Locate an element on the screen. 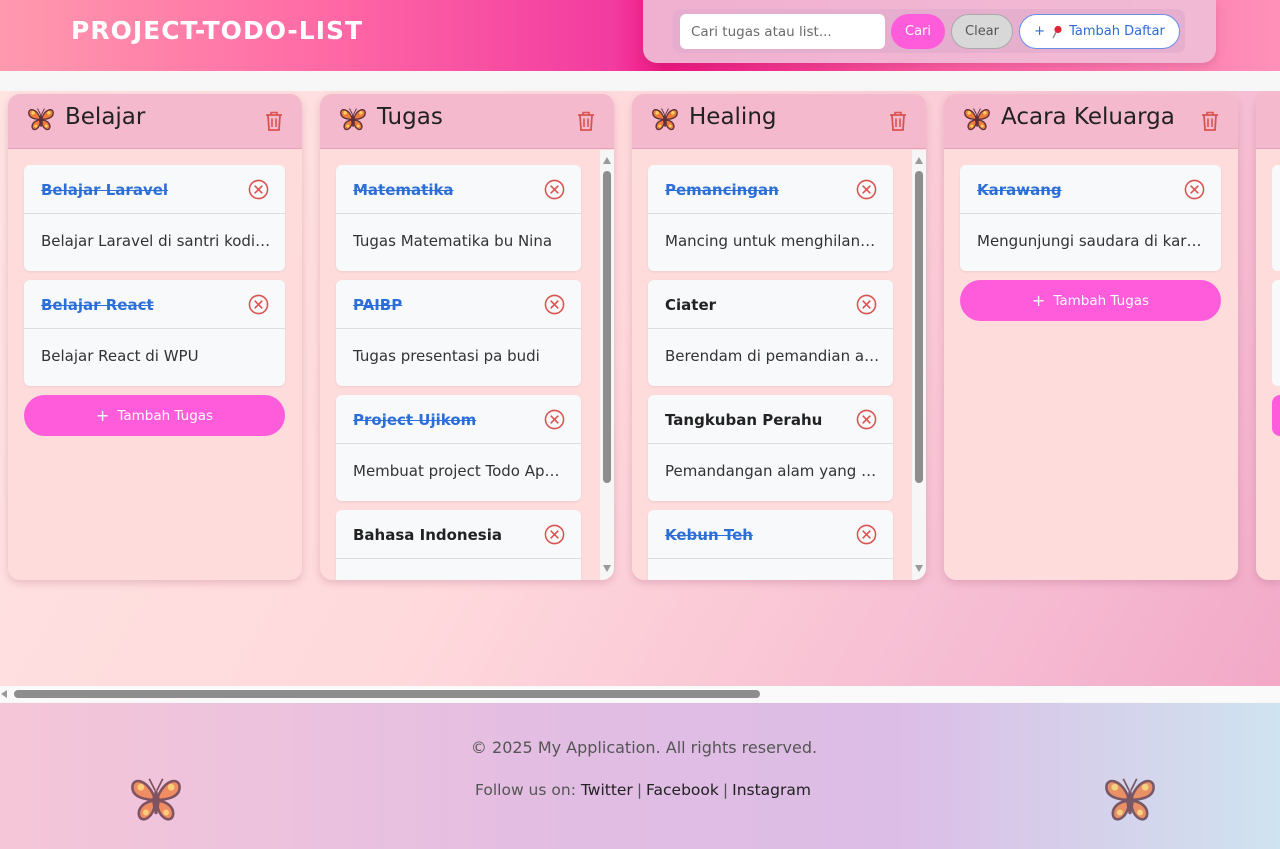  task-card-header: Belajar Laravel is located at coordinates (154, 189).